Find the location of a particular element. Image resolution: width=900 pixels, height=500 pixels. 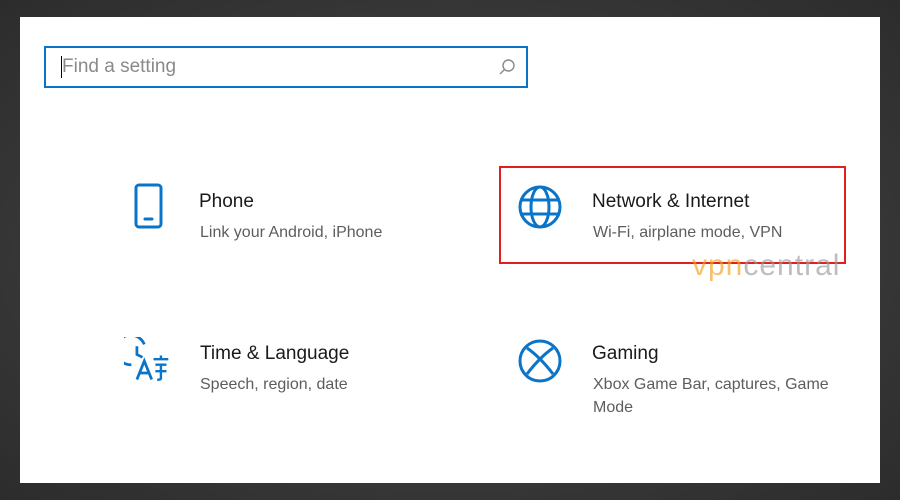

tile-time-language: Time & Language Speech, region, date is located at coordinates (289, 382).